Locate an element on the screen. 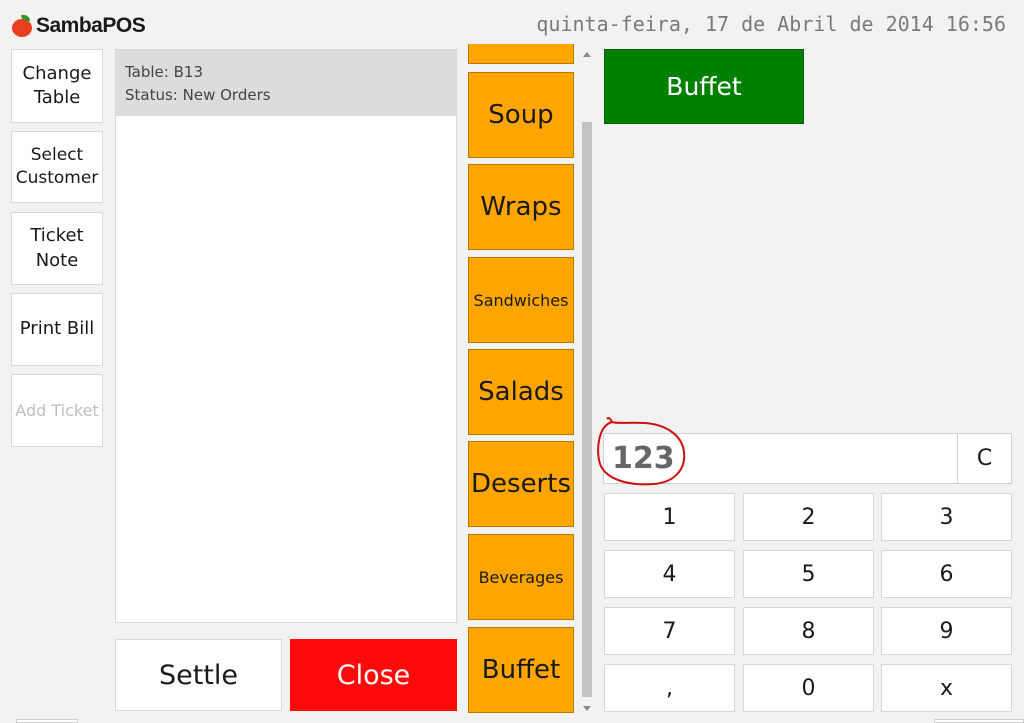 The height and width of the screenshot is (723, 1024). print-bill-button: Print Bill is located at coordinates (57, 329).